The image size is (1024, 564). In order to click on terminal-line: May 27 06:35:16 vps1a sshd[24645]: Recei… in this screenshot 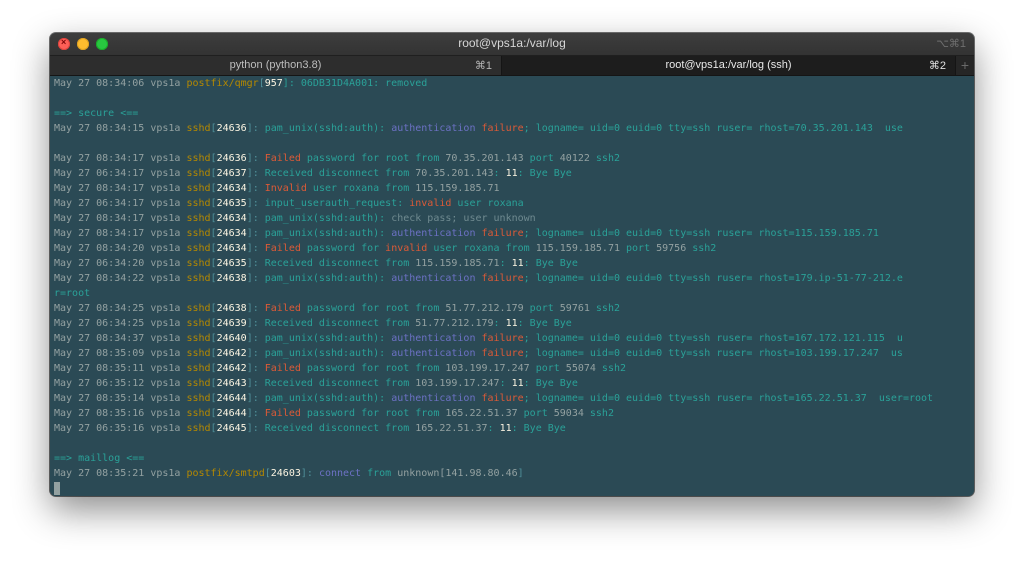, I will do `click(514, 428)`.